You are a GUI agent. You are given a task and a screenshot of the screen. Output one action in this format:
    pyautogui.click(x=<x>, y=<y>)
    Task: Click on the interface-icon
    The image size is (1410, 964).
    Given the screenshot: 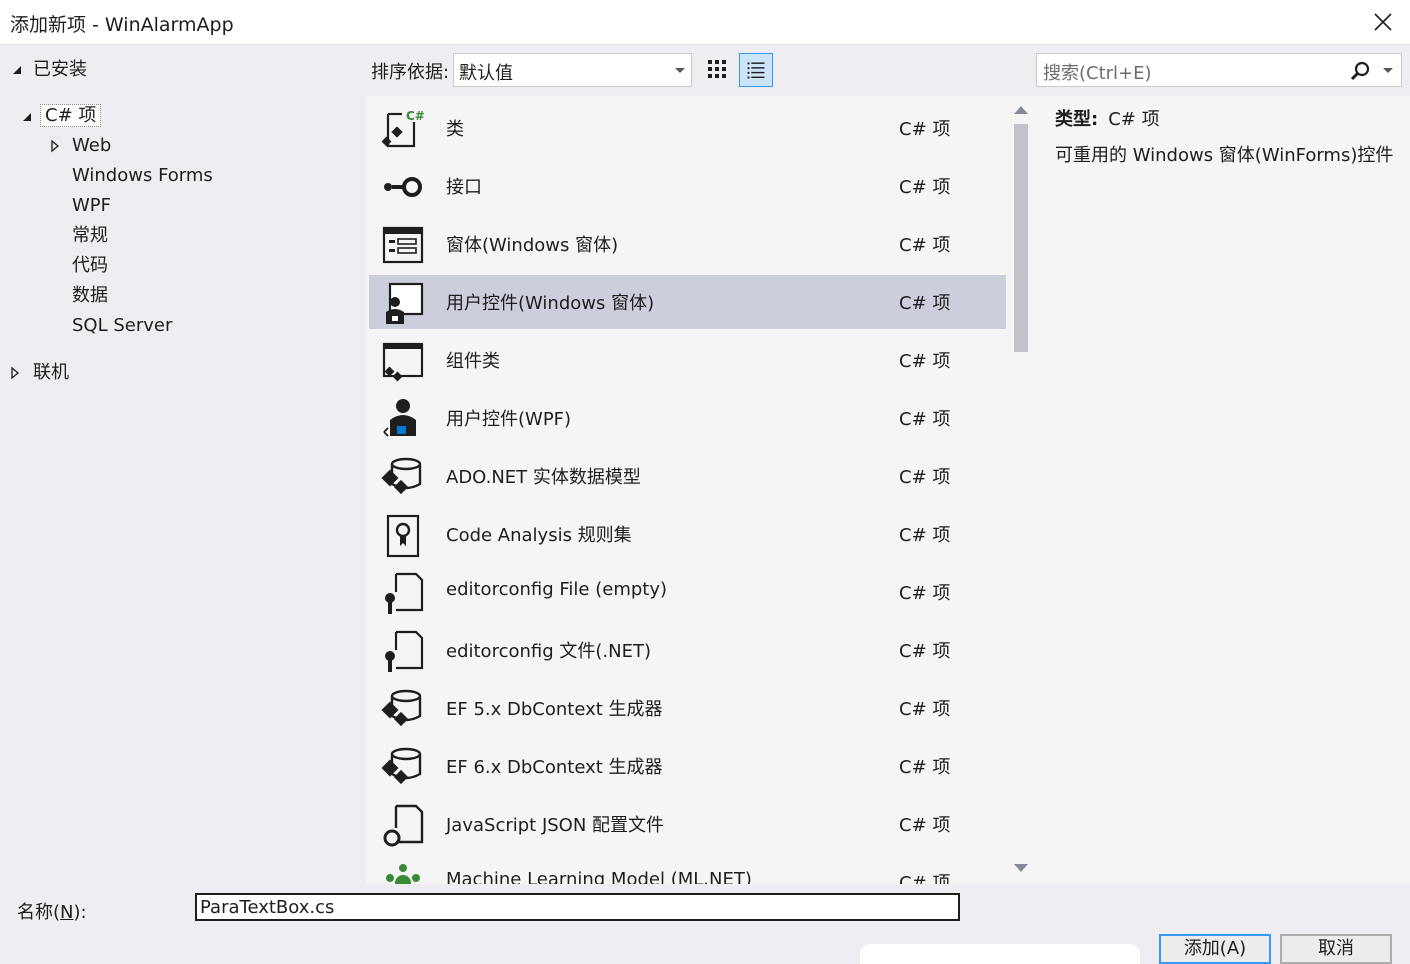 What is the action you would take?
    pyautogui.click(x=403, y=187)
    